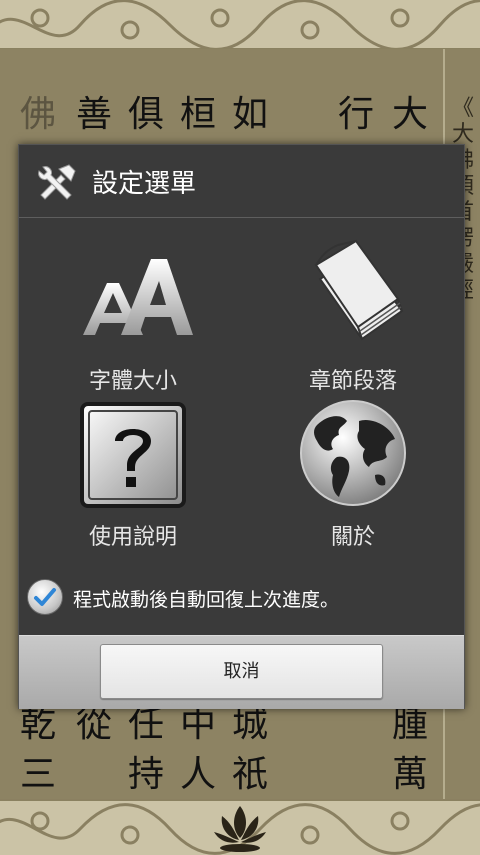 The width and height of the screenshot is (480, 855). What do you see at coordinates (144, 184) in the screenshot?
I see `dialog-title: 設定選單` at bounding box center [144, 184].